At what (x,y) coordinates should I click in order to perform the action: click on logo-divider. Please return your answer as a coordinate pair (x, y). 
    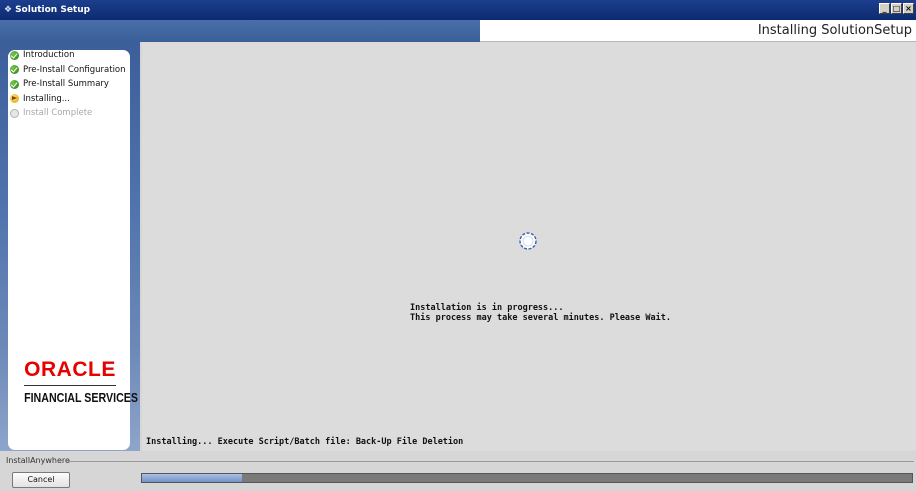
    Looking at the image, I should click on (70, 385).